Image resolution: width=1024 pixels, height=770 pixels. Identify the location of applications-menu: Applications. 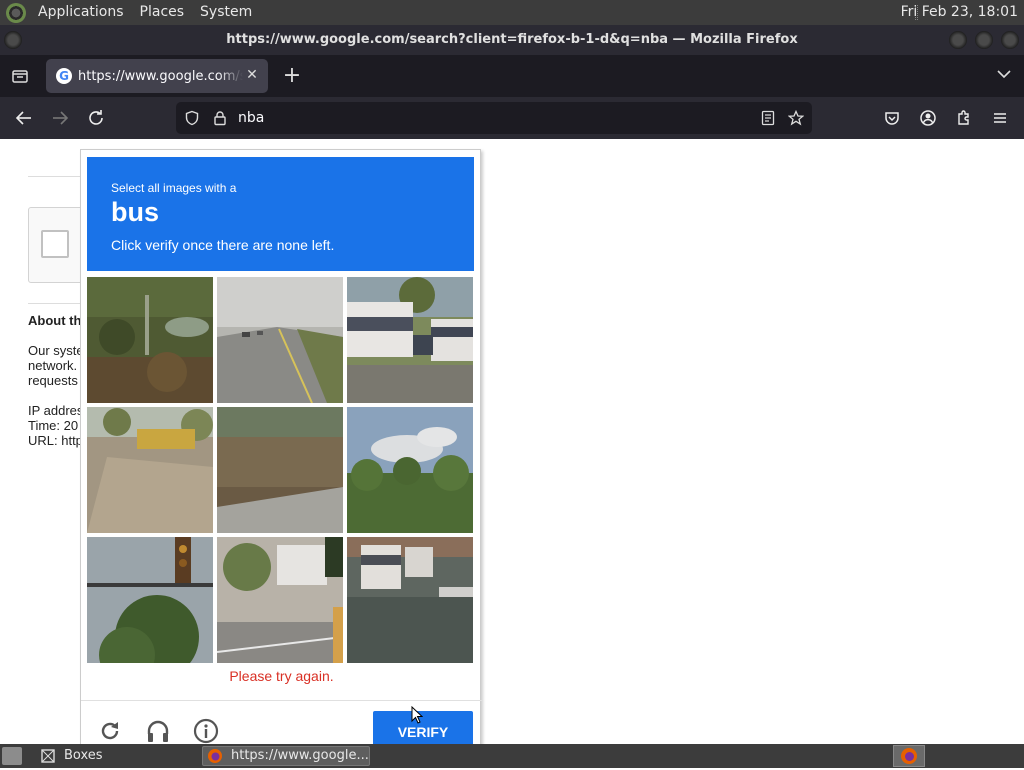
(81, 12).